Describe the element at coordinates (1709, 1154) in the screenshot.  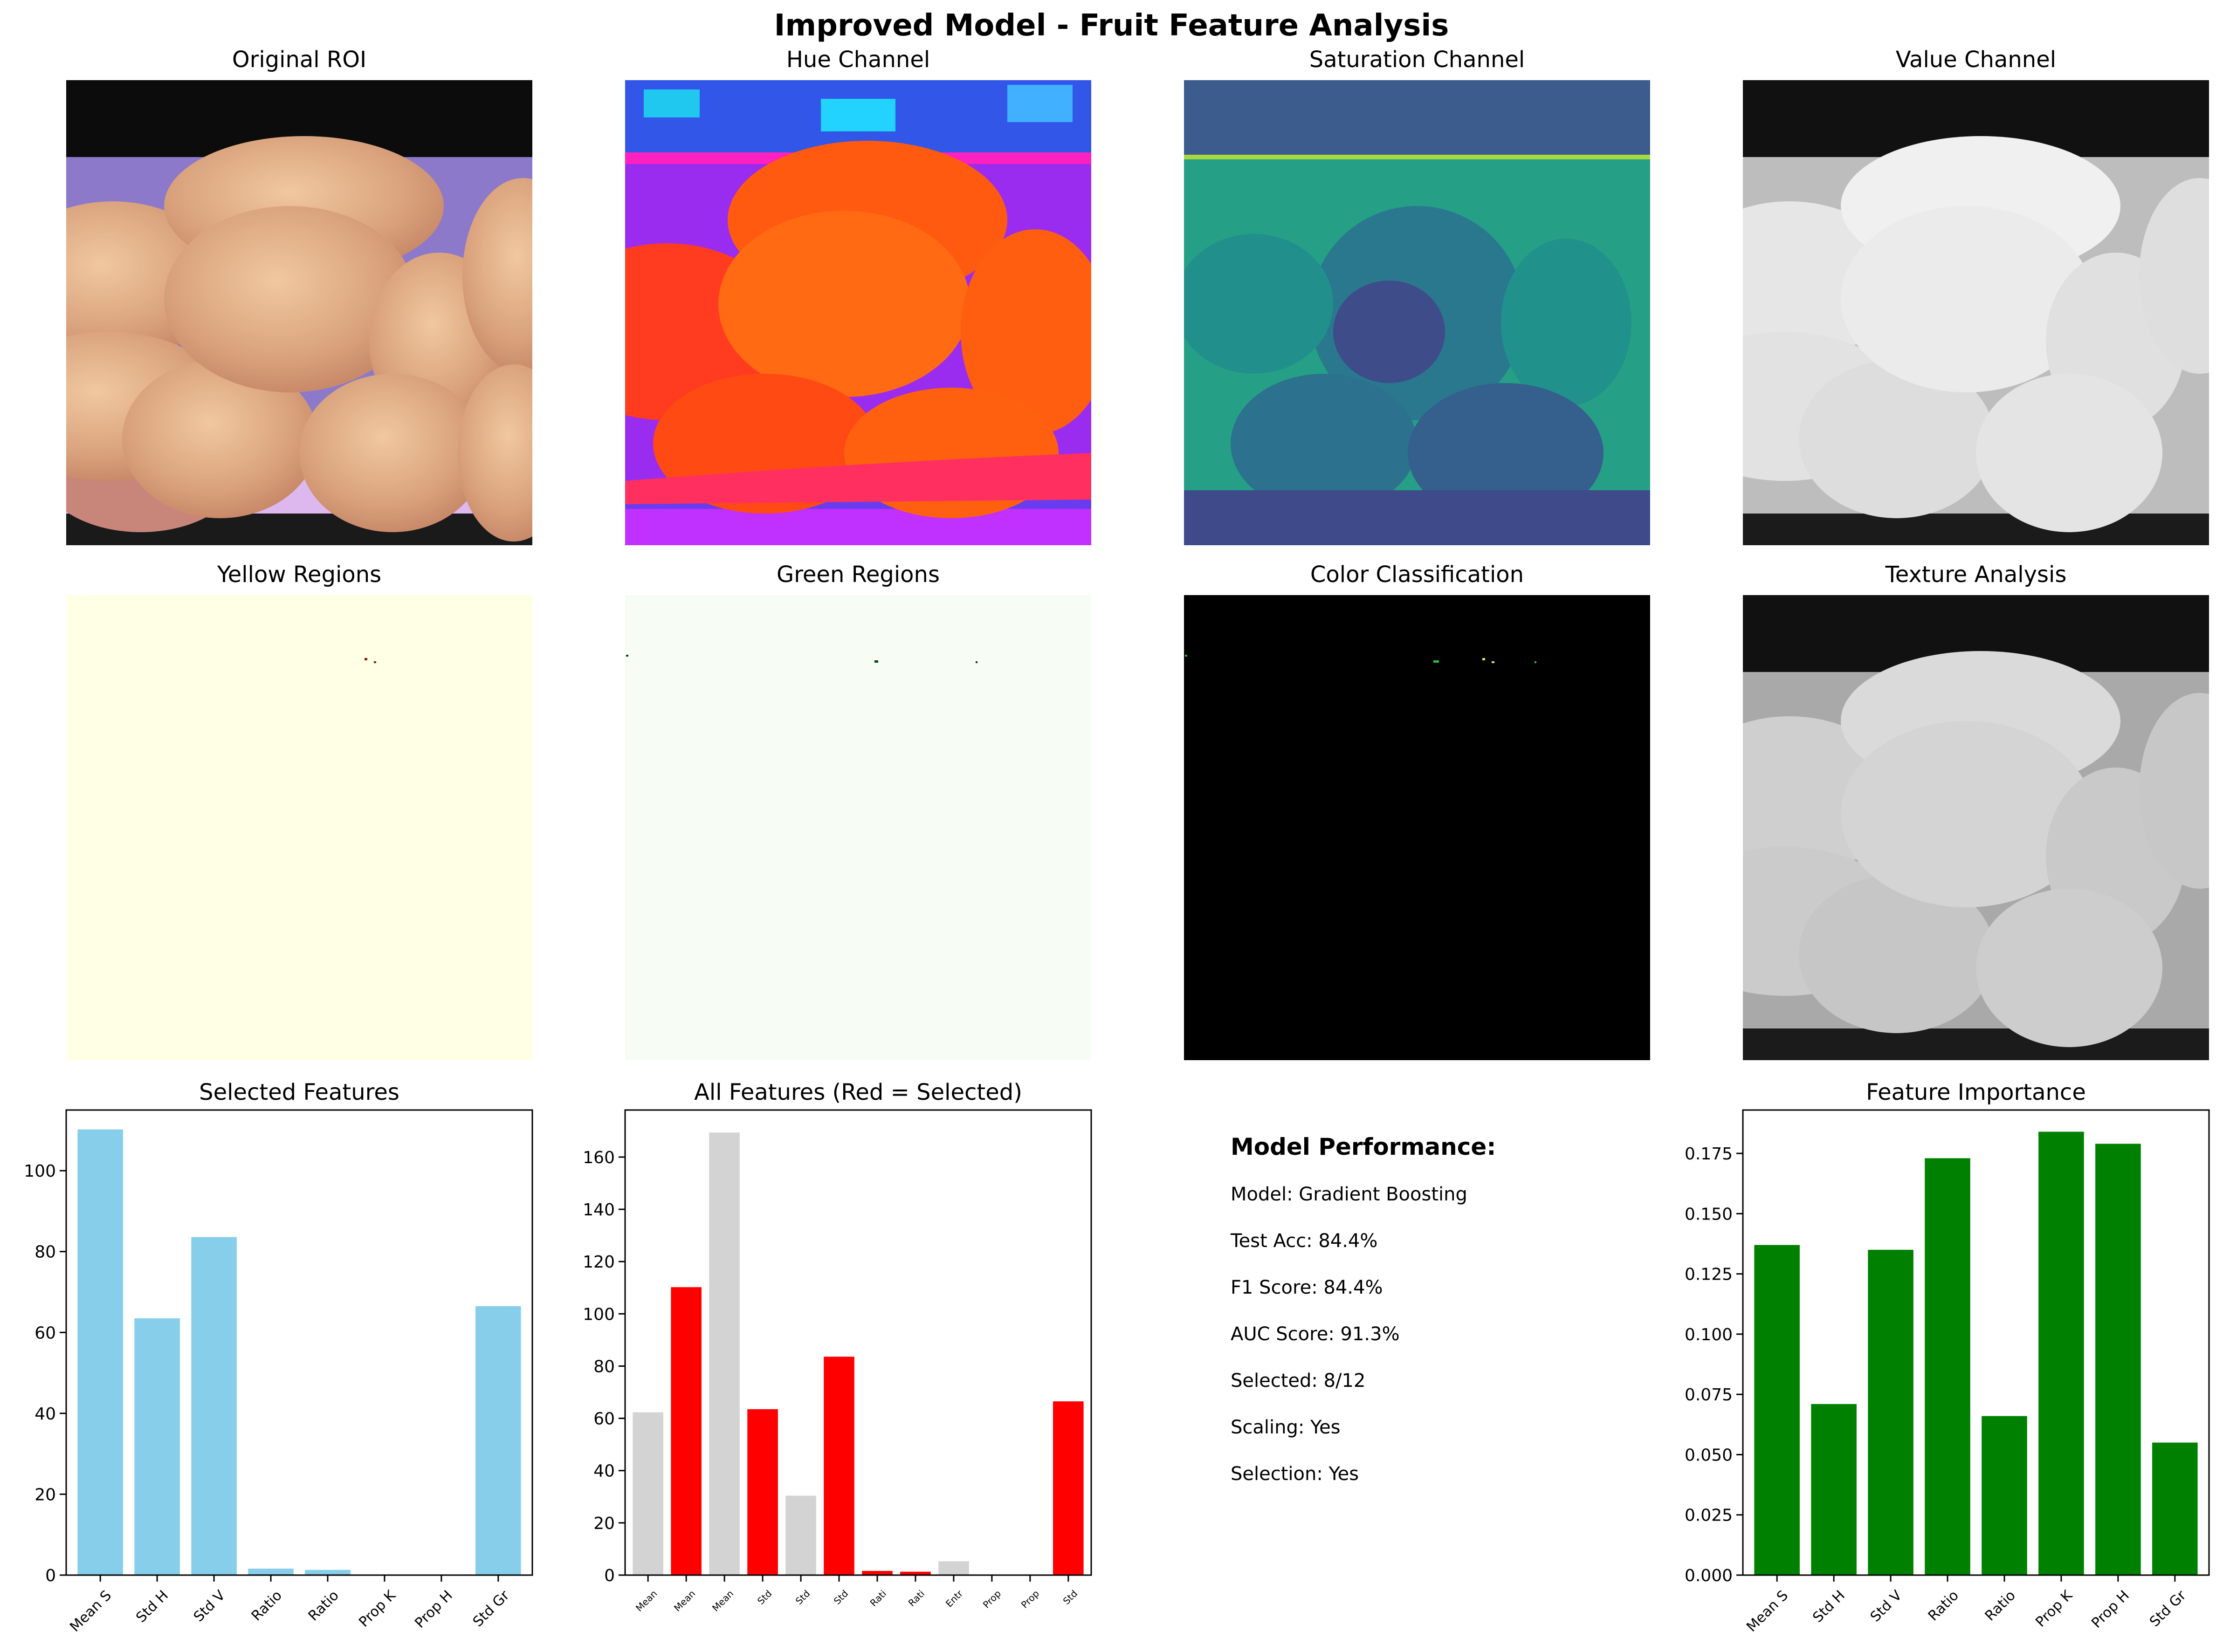
I see `y-tick-label: 0.175` at that location.